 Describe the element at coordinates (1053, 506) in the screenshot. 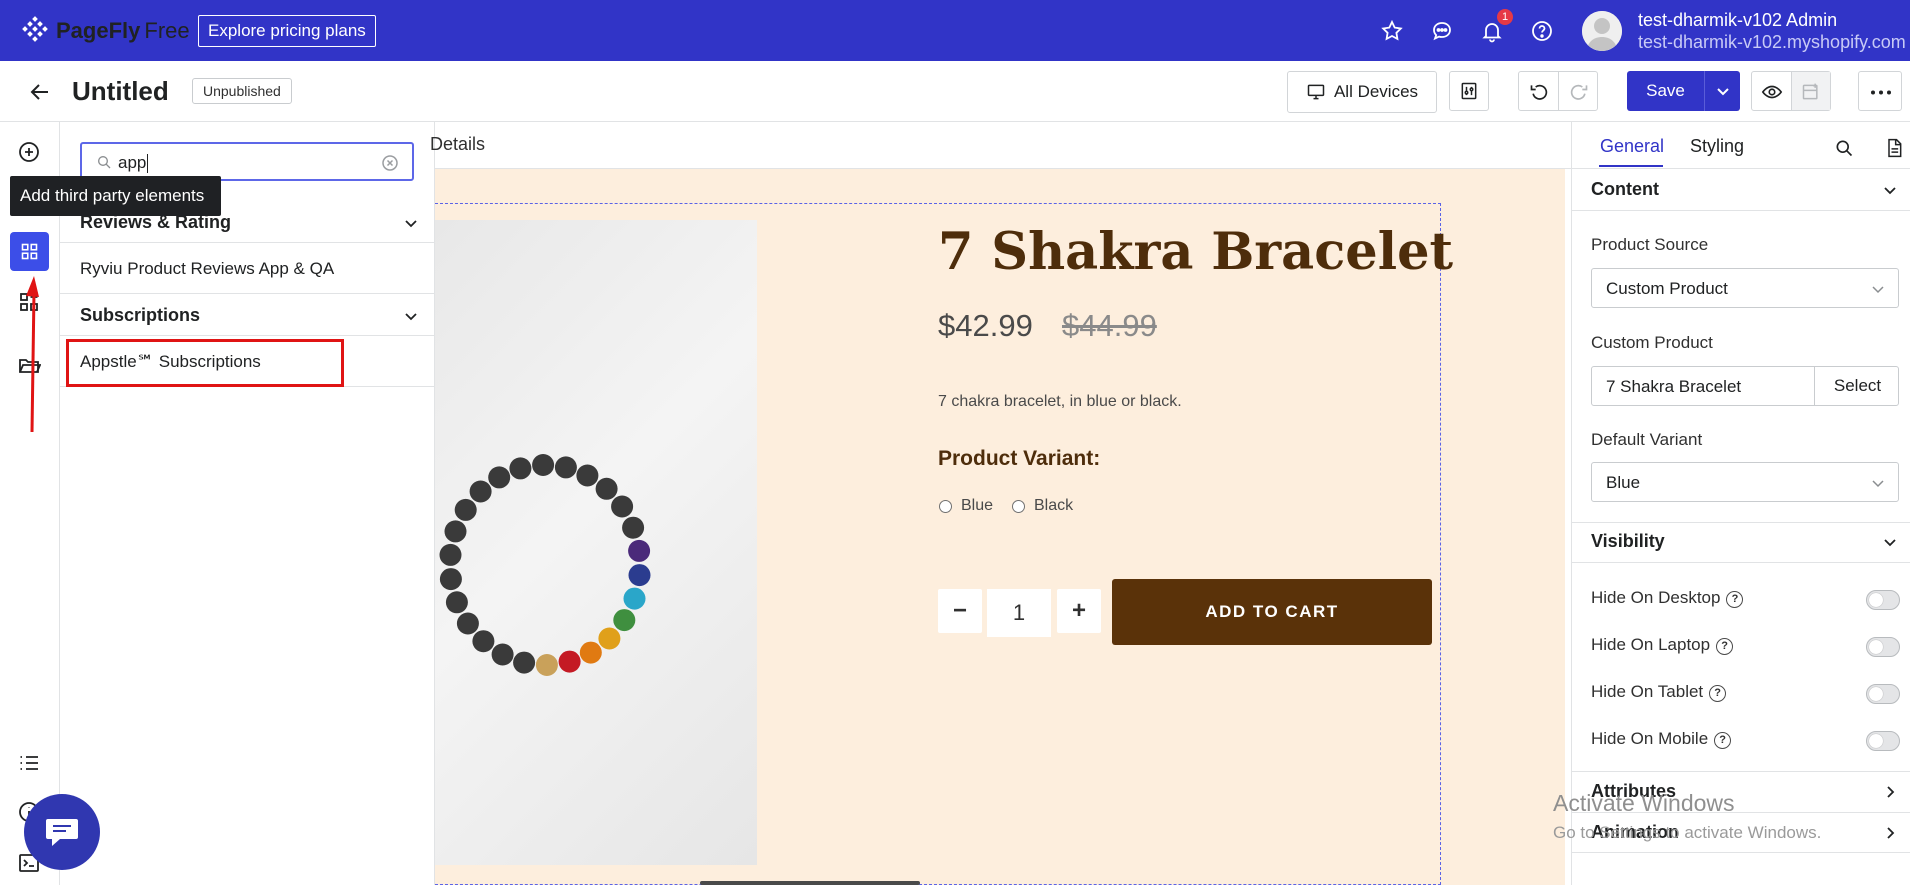

I see `variant-option-label: Black` at that location.